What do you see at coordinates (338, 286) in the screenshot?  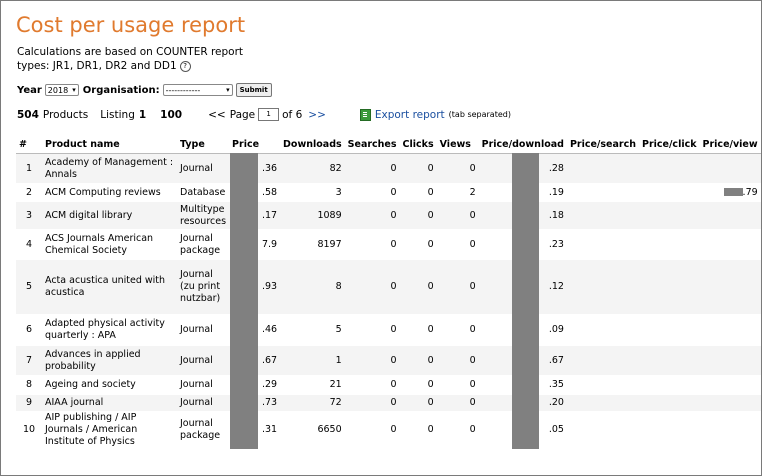 I see `downloads-value: 8` at bounding box center [338, 286].